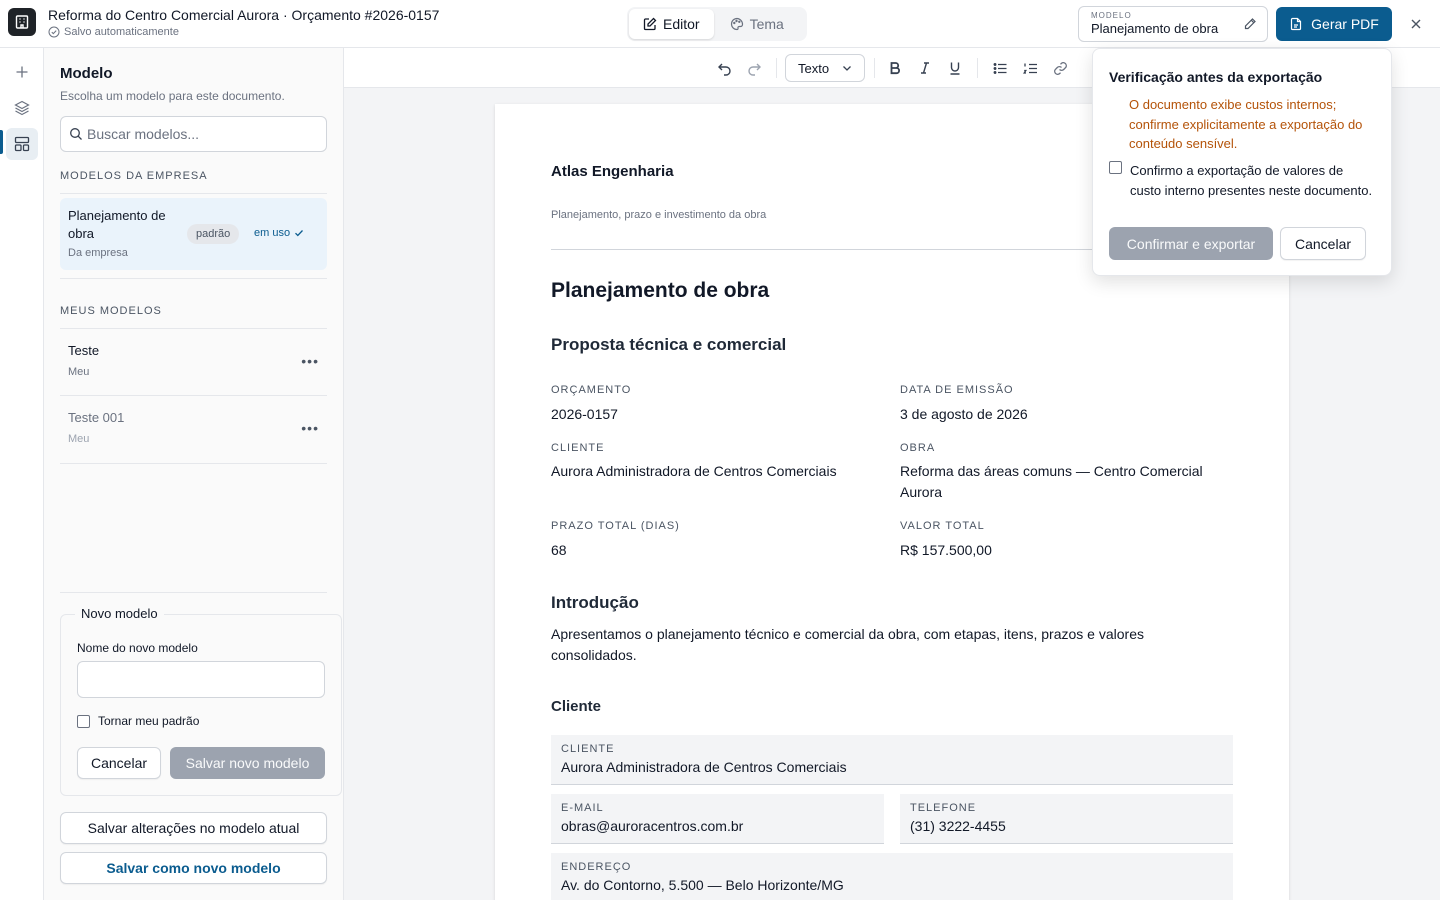  I want to click on new-model-legend: Novo modelo, so click(119, 613).